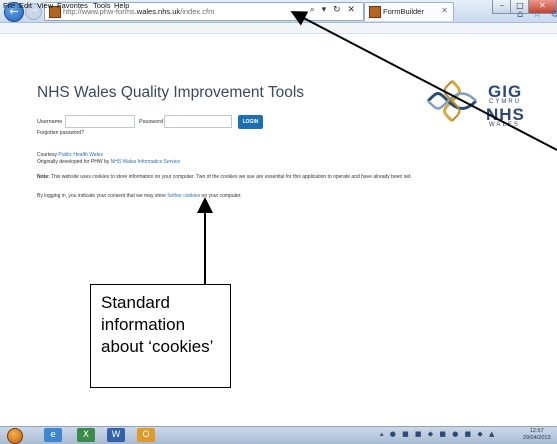  Describe the element at coordinates (53, 435) in the screenshot. I see `ie-taskbar-icon: e` at that location.